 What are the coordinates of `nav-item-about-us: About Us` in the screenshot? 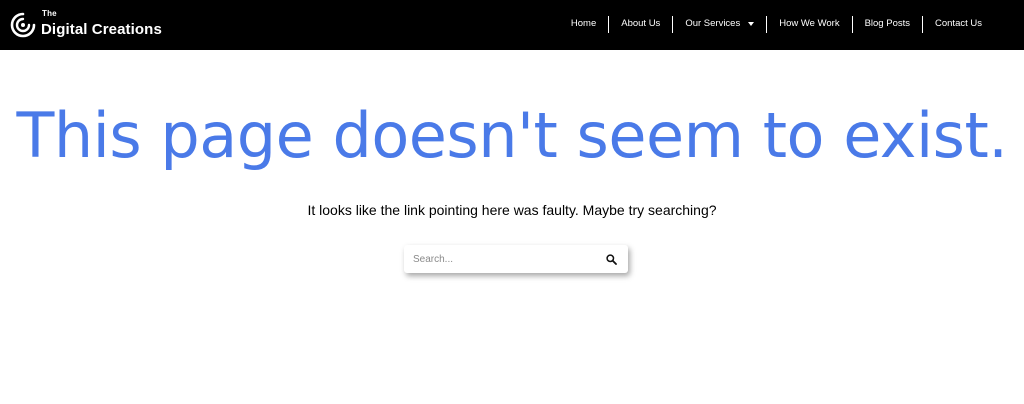 It's located at (640, 24).